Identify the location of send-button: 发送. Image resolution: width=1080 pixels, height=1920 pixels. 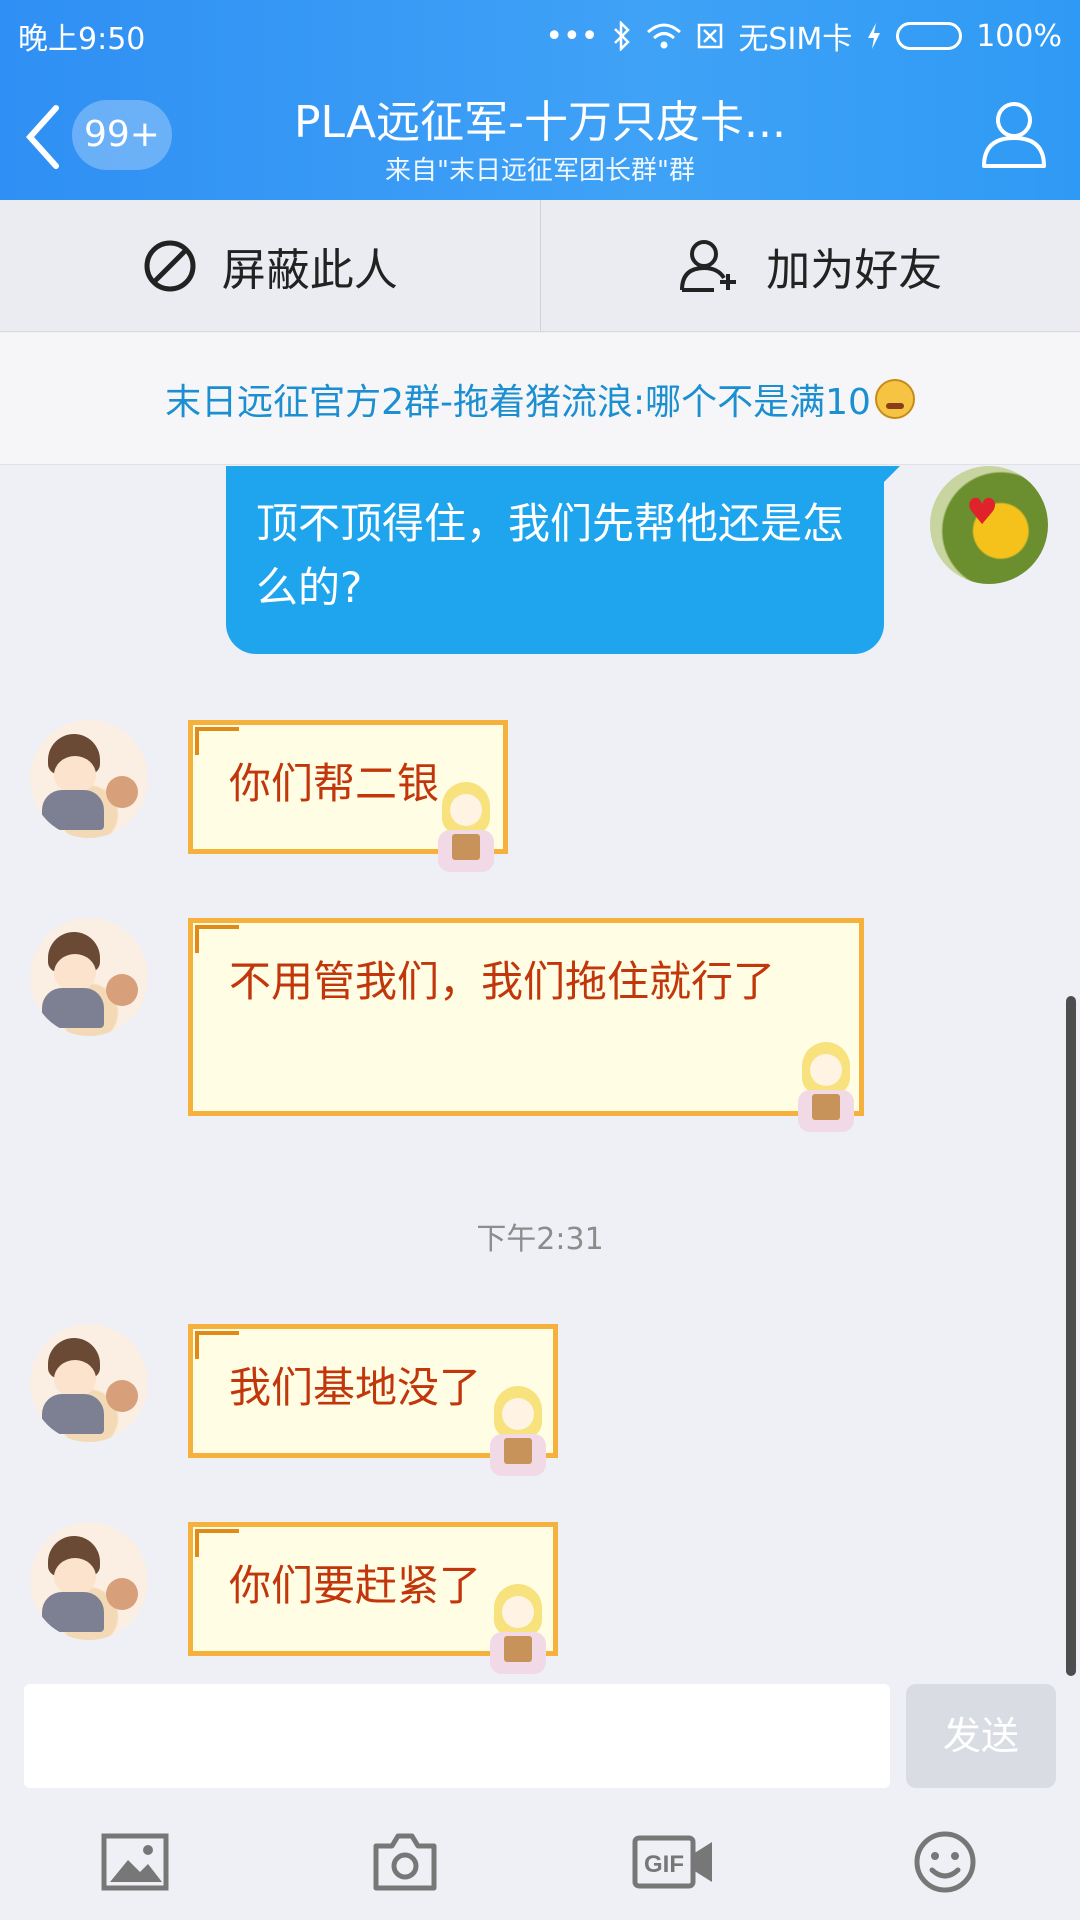
(981, 1736).